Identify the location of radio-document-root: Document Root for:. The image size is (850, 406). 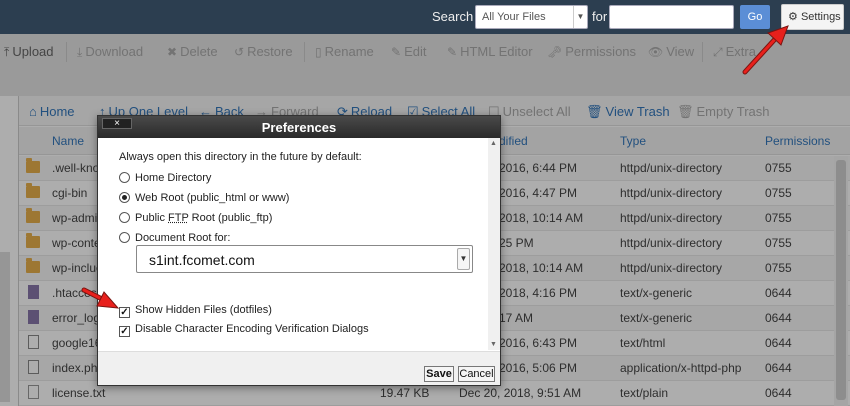
(174, 238).